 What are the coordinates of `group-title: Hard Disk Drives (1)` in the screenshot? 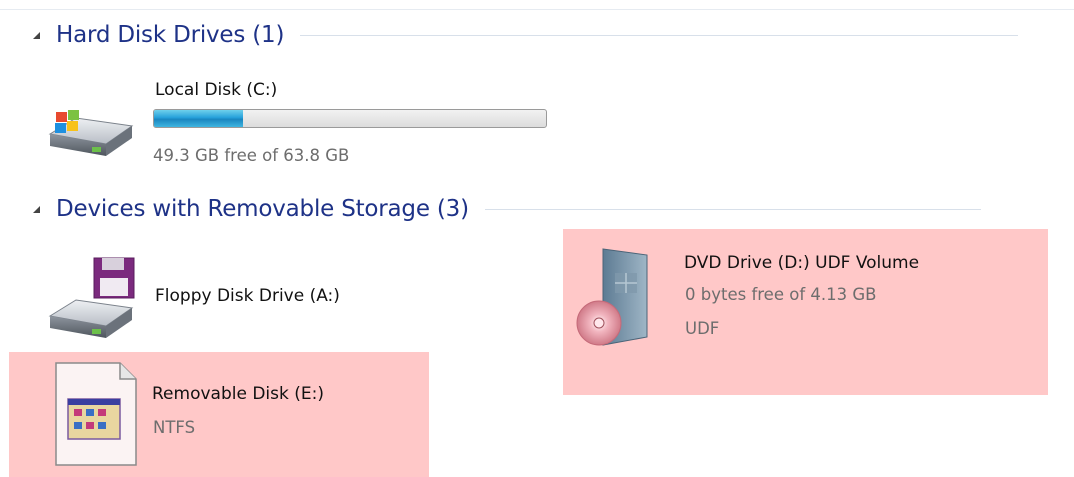 It's located at (170, 35).